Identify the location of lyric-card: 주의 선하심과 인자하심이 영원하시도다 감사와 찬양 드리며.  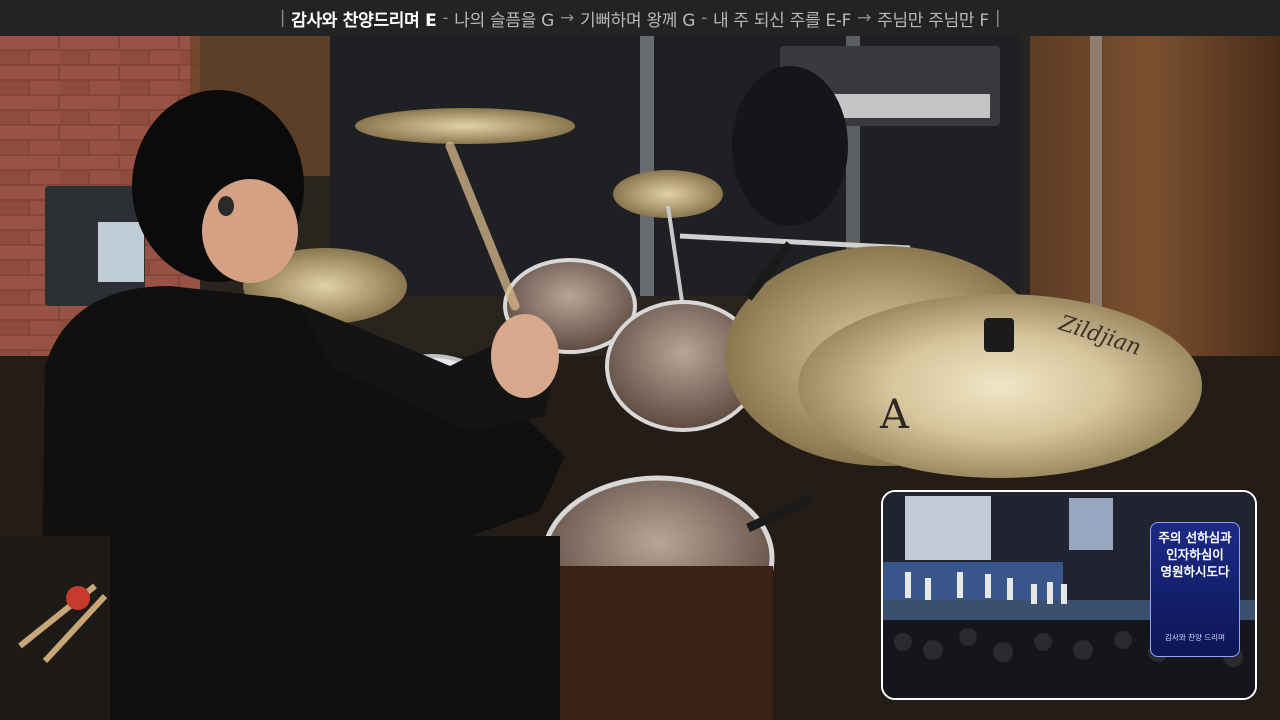
(1195, 589).